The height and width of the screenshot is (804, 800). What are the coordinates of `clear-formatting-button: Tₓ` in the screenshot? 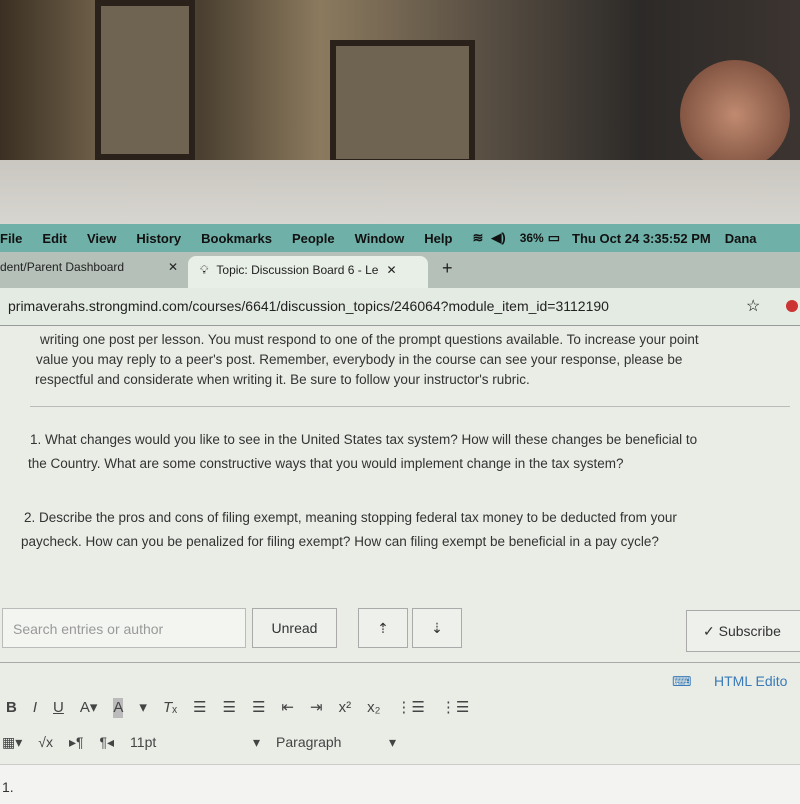 It's located at (170, 708).